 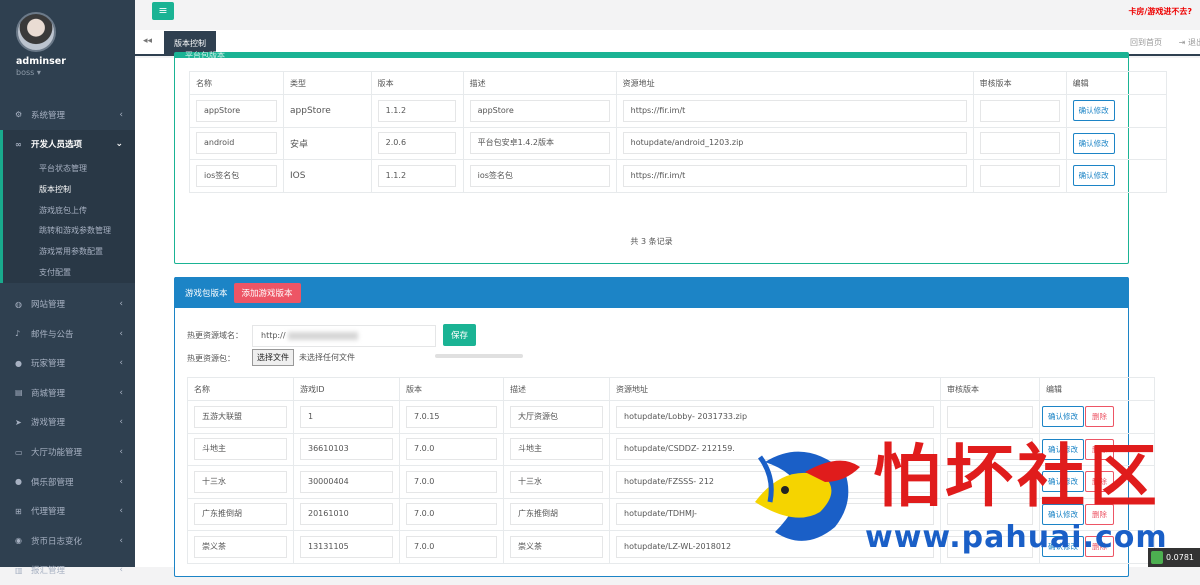 What do you see at coordinates (67, 452) in the screenshot?
I see `sidebar-item-lobby: ▭大厅功能管理‹` at bounding box center [67, 452].